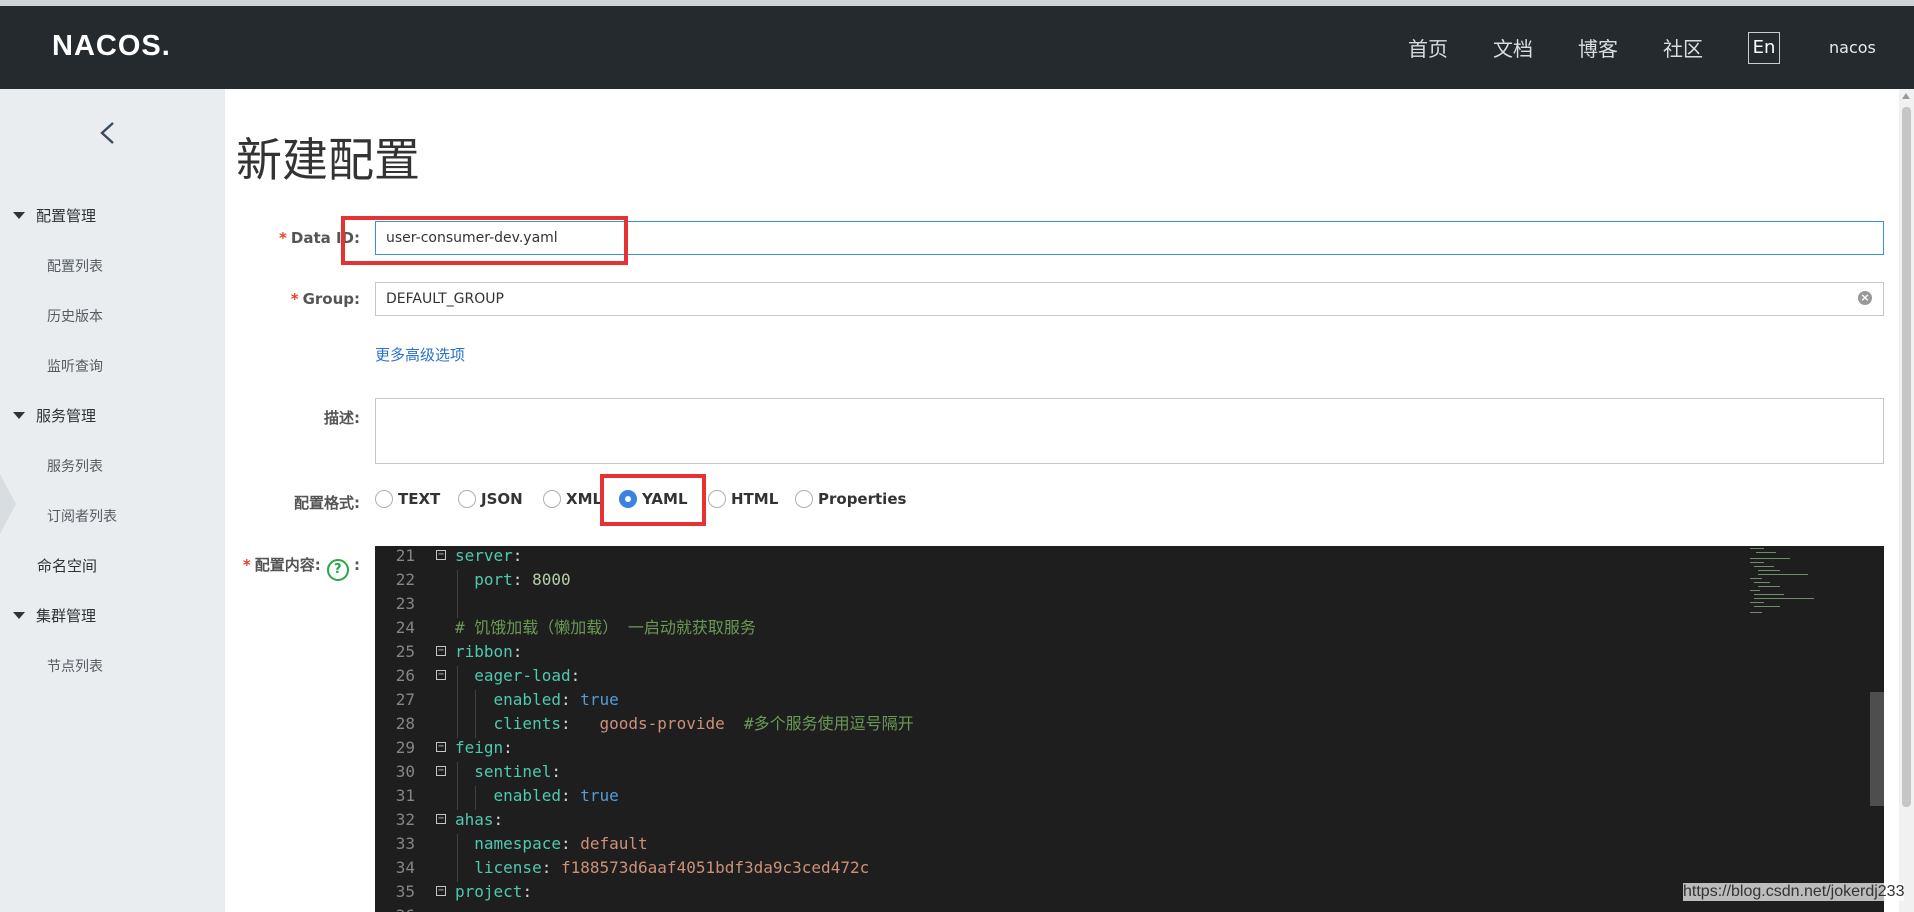  What do you see at coordinates (1129, 820) in the screenshot?
I see `code-line: 32 − ahas:` at bounding box center [1129, 820].